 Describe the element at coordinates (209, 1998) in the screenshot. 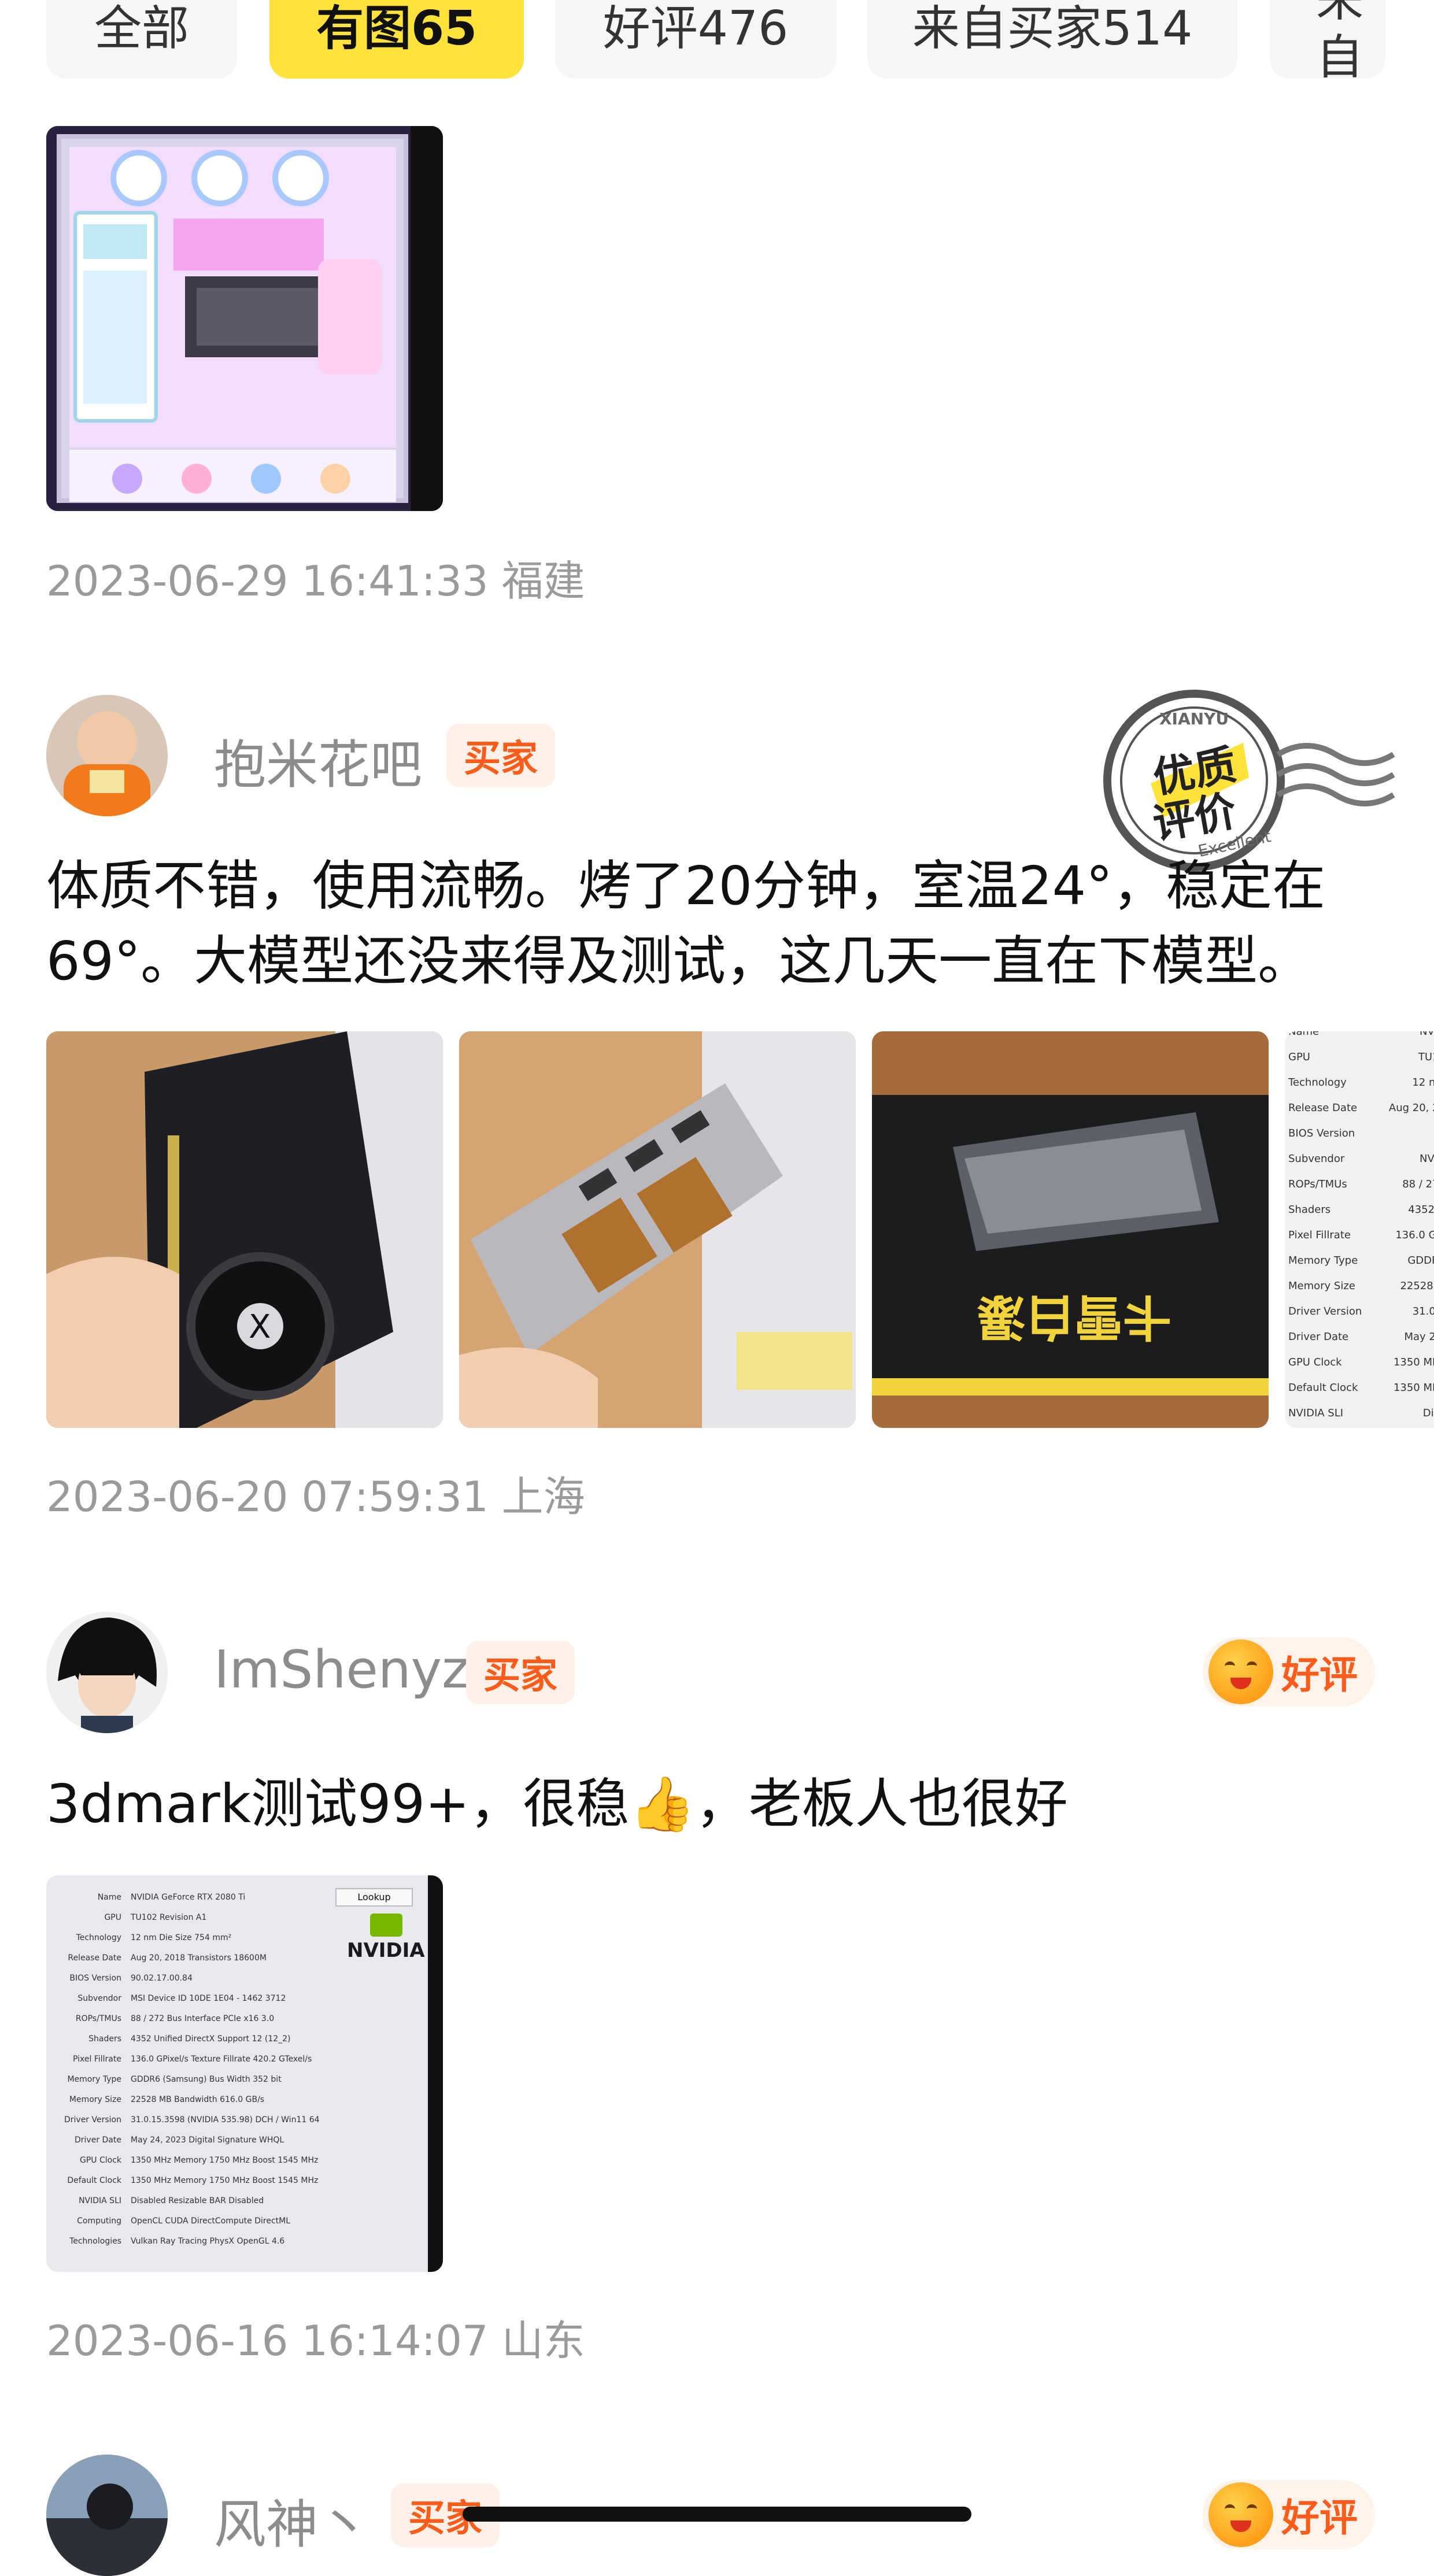

I see `gpuz-value: MSI Device ID 10DE 1E04 - 1462 3712` at that location.